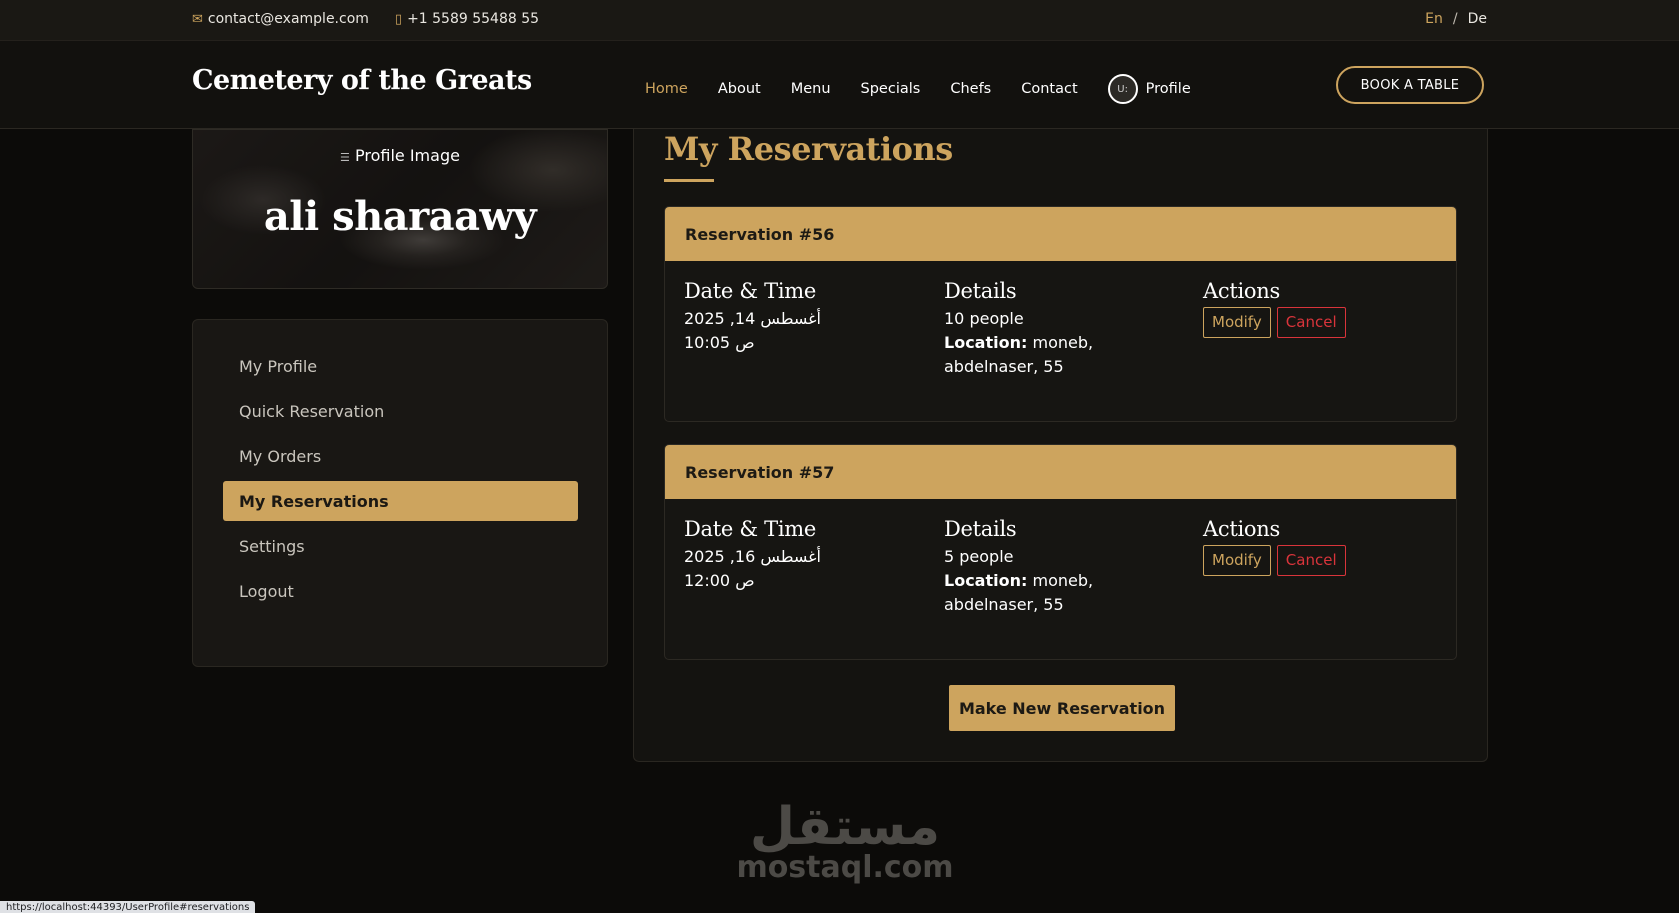  Describe the element at coordinates (400, 546) in the screenshot. I see `sidebar-item-settings: Settings` at that location.